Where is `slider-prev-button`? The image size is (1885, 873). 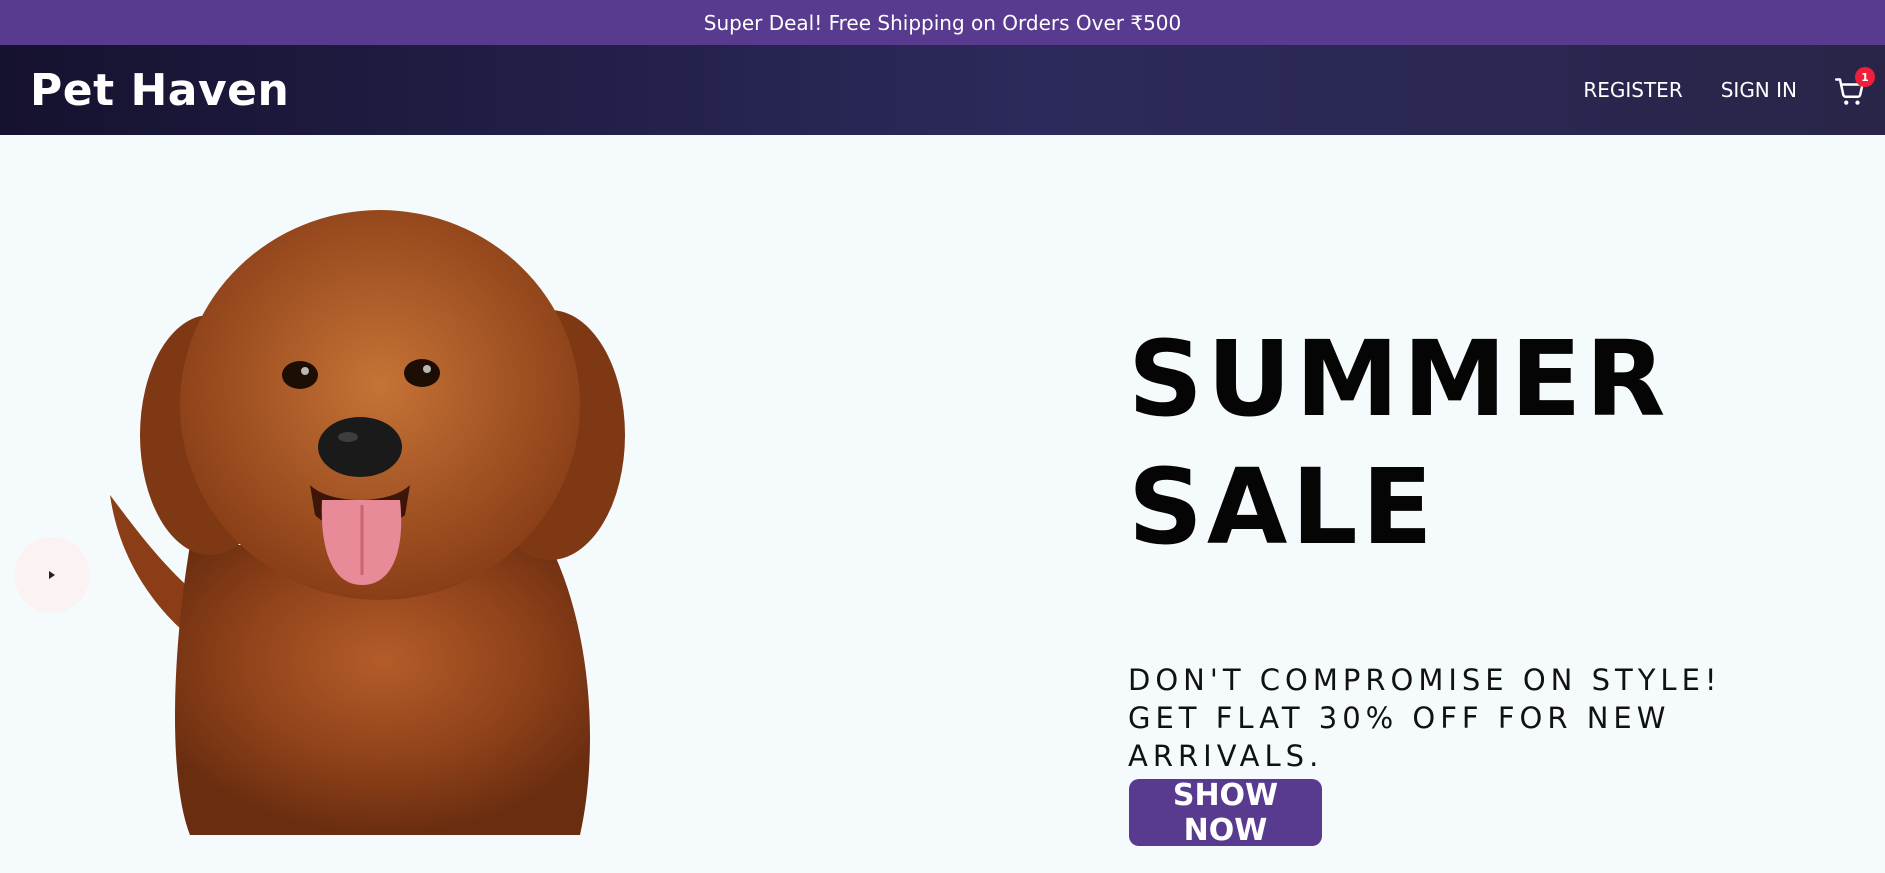 slider-prev-button is located at coordinates (52, 575).